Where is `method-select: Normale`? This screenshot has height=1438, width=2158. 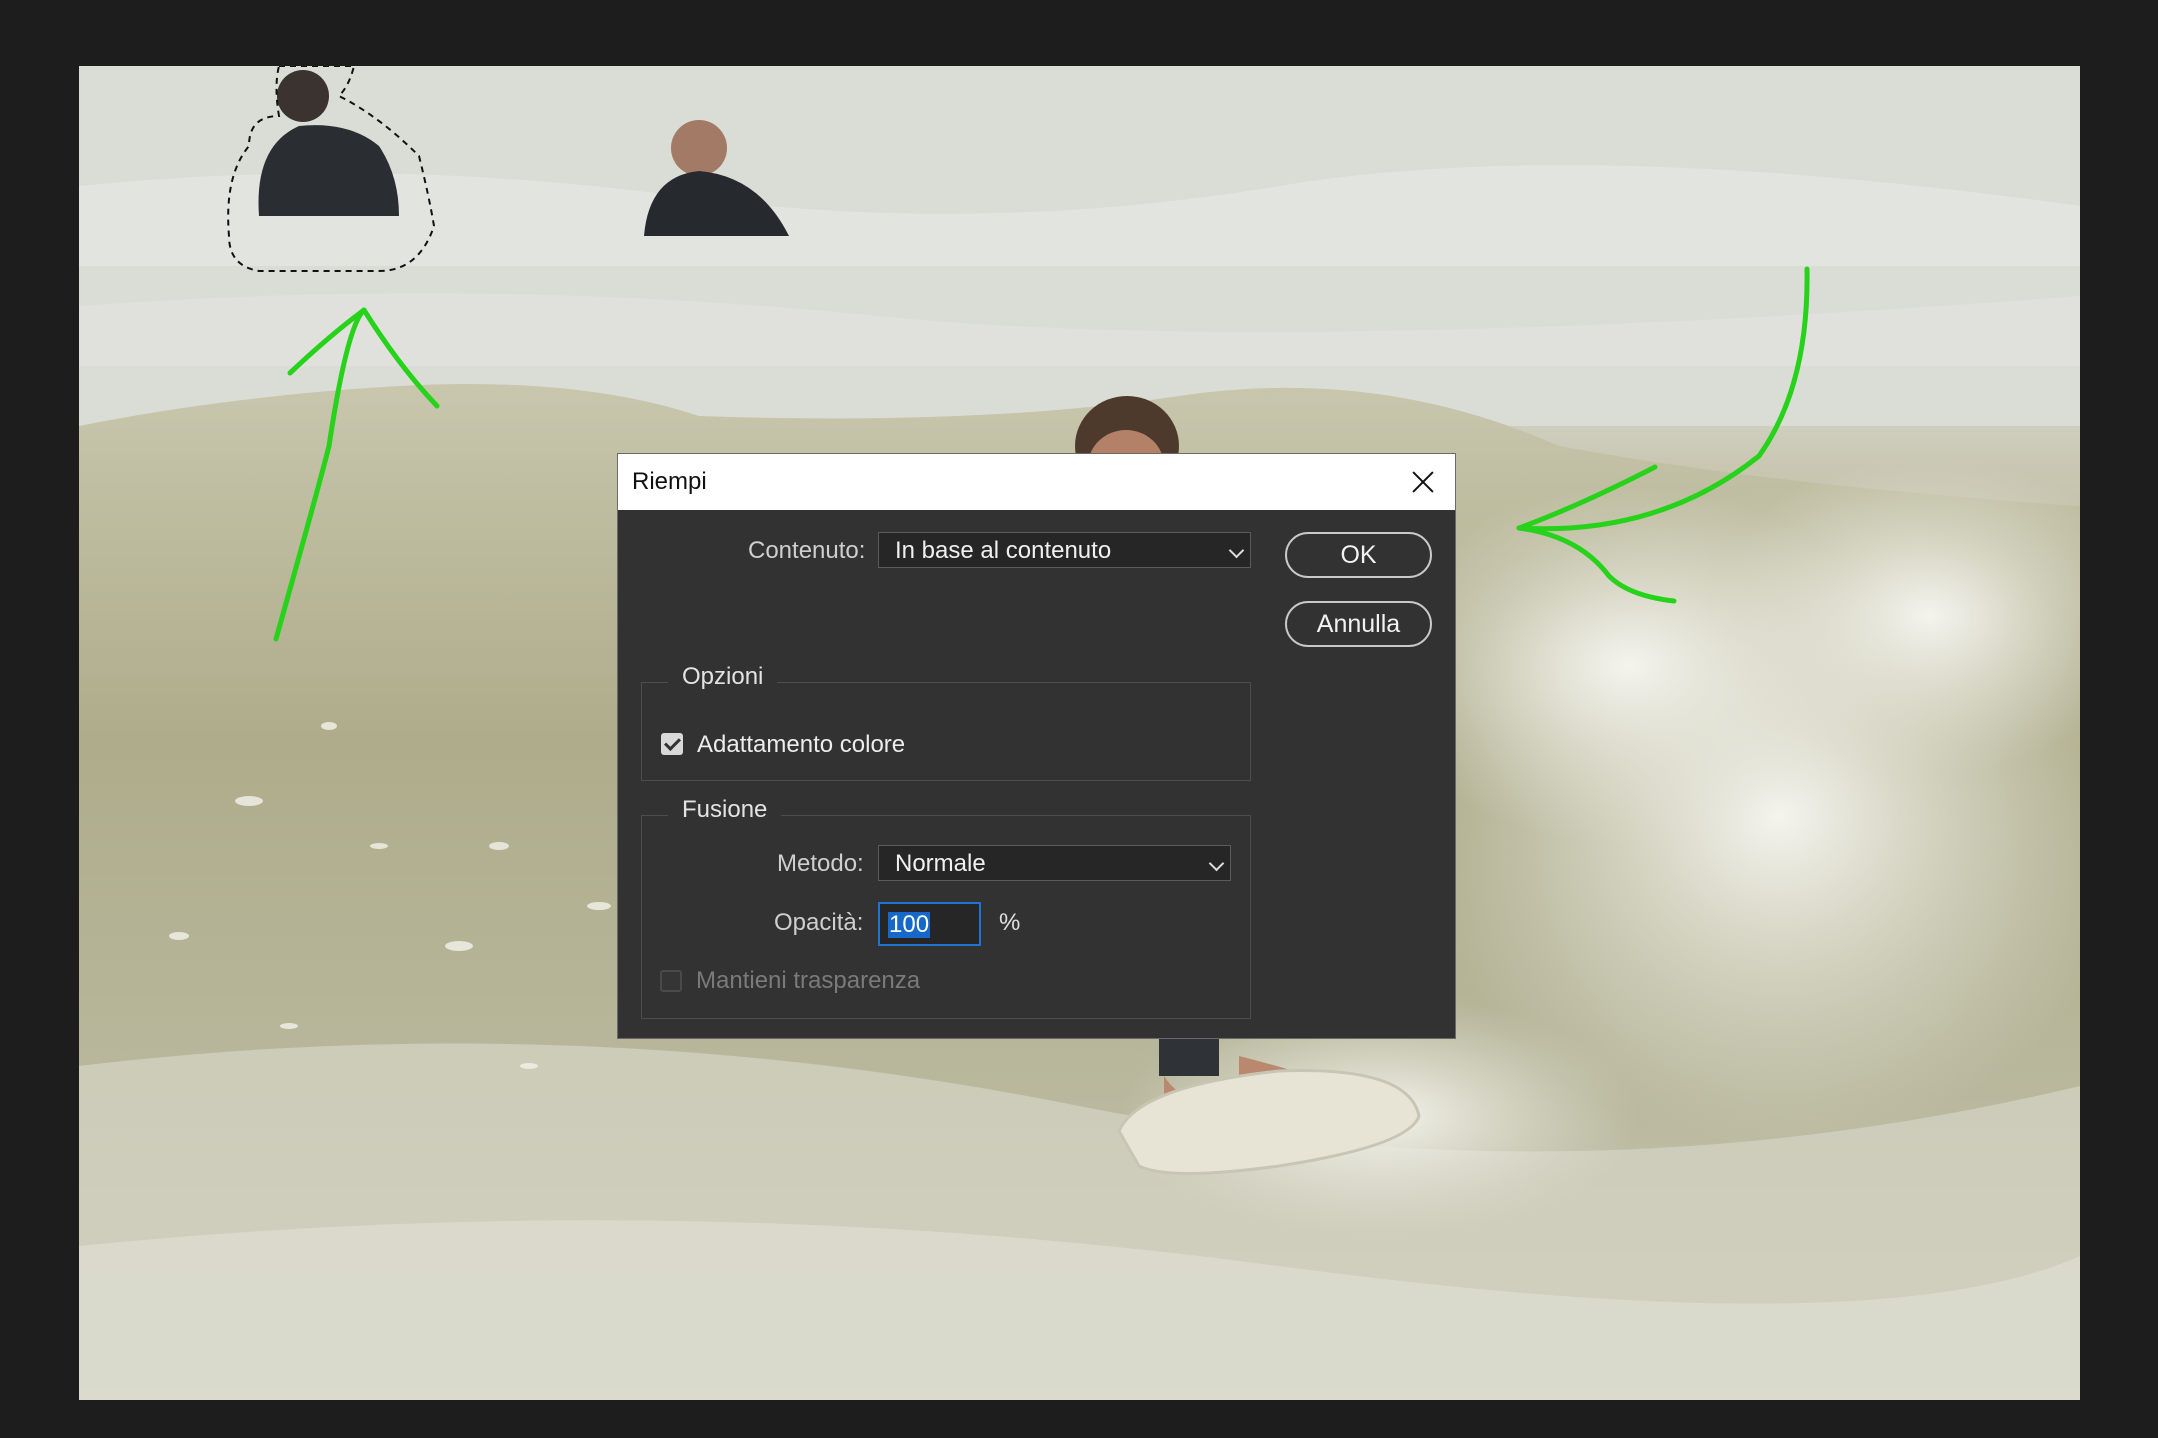
method-select: Normale is located at coordinates (1054, 863).